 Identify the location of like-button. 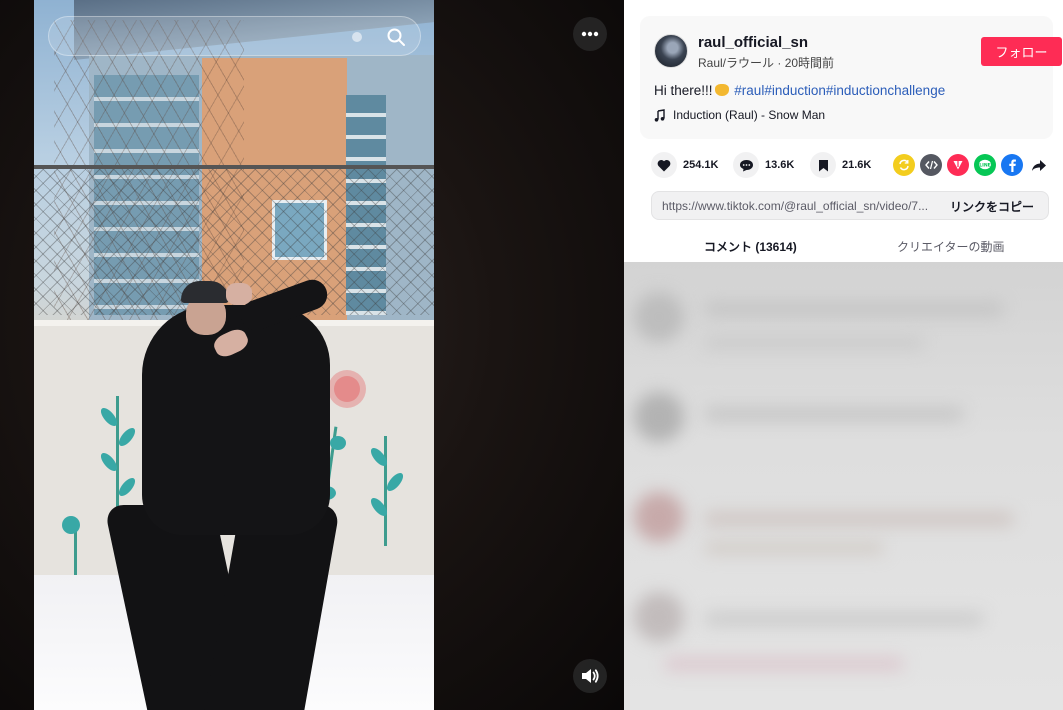
(664, 165).